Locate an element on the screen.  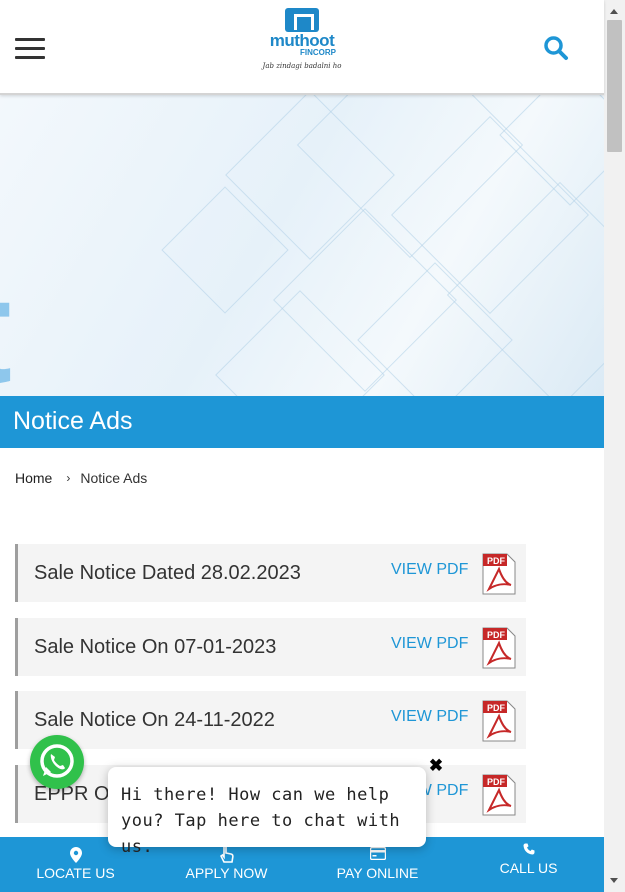
notice-item: Sale Notice On 24-11-2022 VIEW PDF PDF is located at coordinates (270, 720).